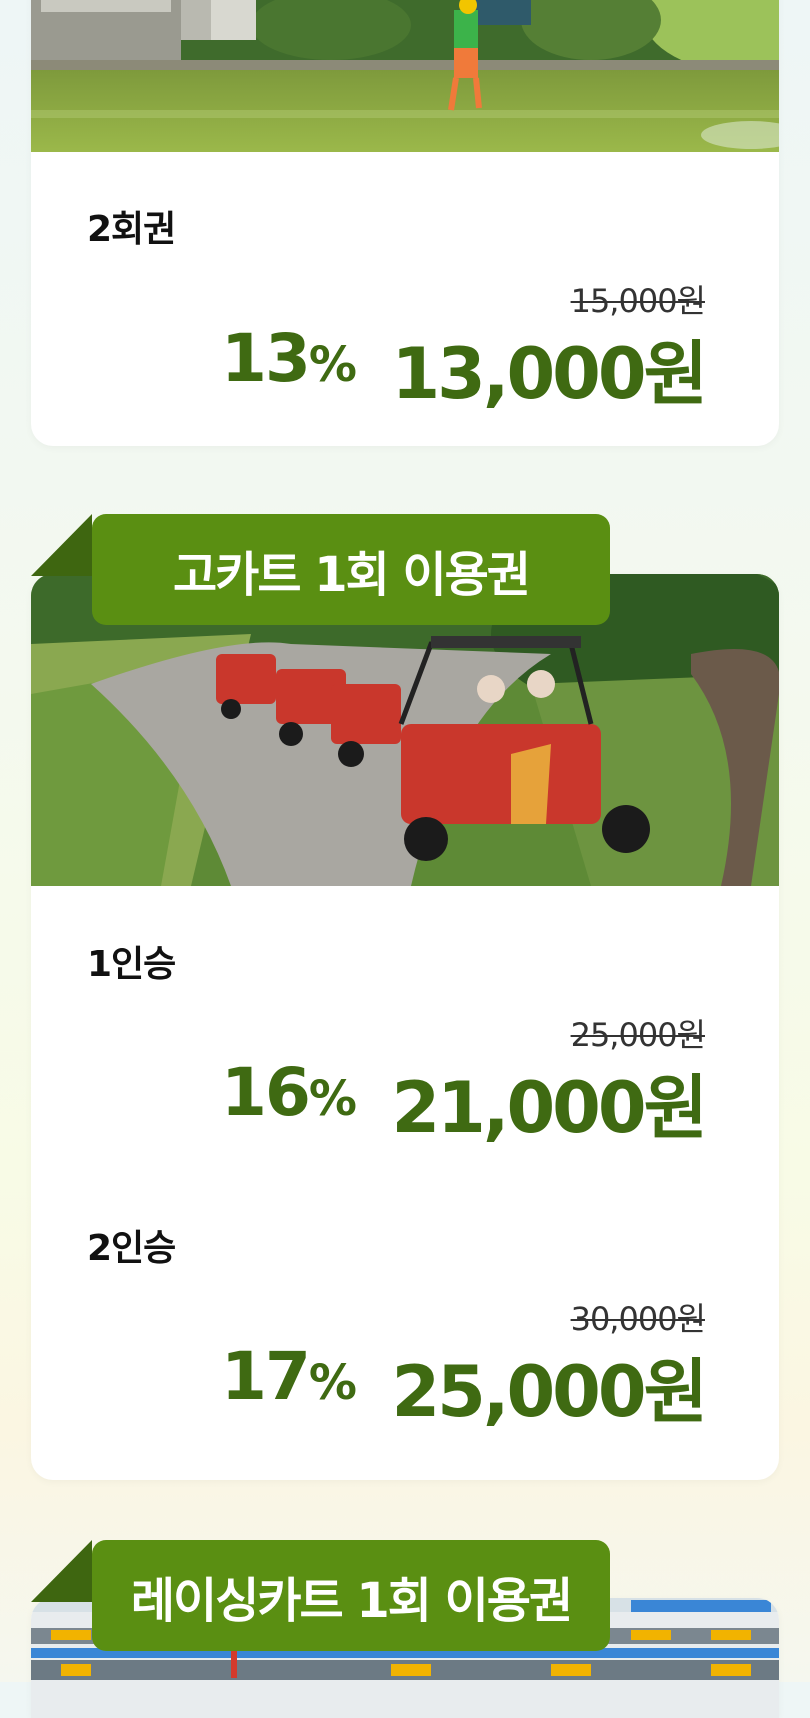  Describe the element at coordinates (638, 1319) in the screenshot. I see `original-price: 30,000원` at that location.